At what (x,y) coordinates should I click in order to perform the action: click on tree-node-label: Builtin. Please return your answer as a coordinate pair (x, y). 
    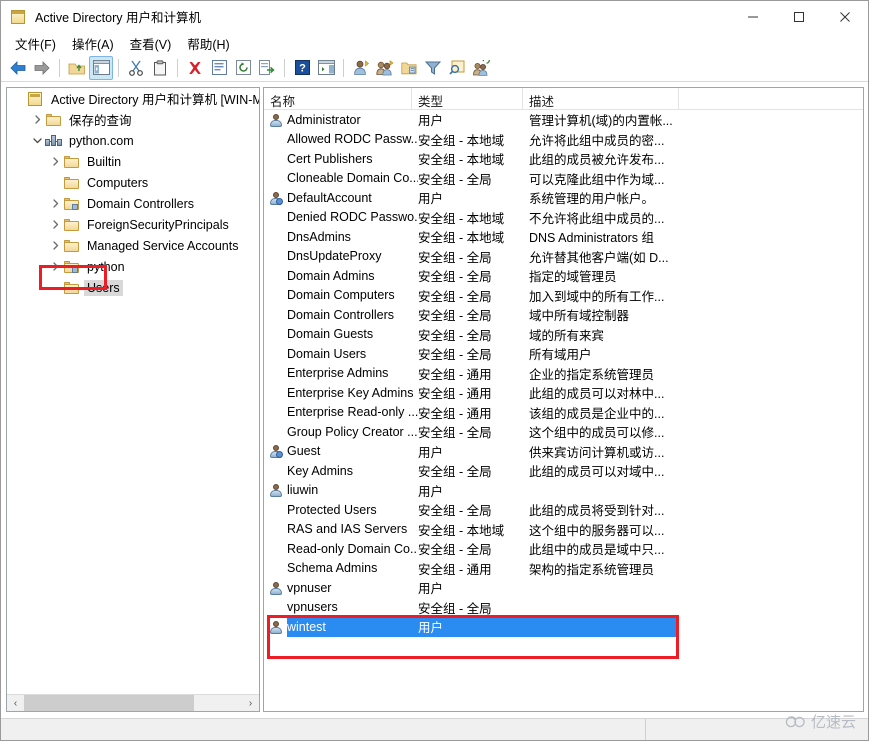
    Looking at the image, I should click on (102, 162).